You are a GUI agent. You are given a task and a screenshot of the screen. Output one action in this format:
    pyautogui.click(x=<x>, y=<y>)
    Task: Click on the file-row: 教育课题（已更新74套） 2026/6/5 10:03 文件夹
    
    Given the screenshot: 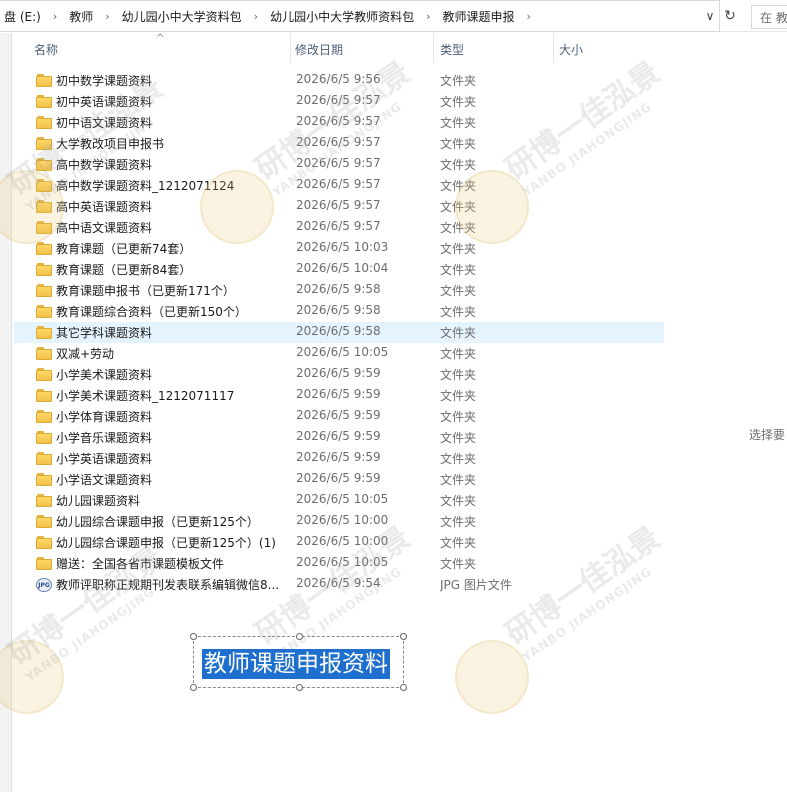 What is the action you would take?
    pyautogui.click(x=339, y=248)
    